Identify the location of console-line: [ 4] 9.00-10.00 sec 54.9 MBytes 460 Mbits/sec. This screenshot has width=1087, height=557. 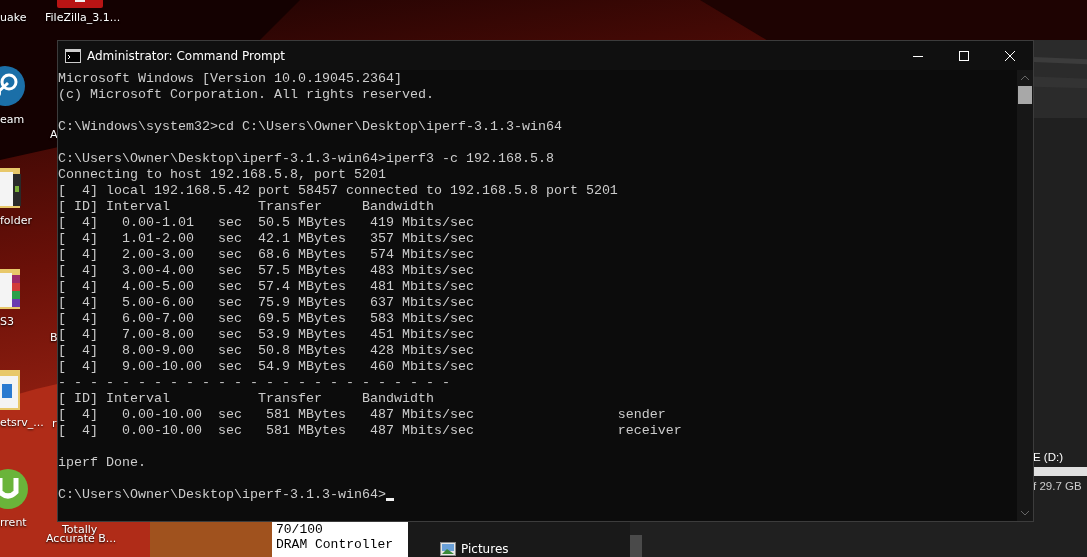
(266, 367).